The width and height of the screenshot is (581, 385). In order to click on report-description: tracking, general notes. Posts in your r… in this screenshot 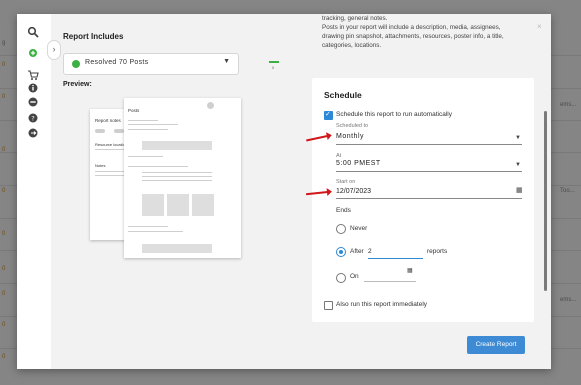, I will do `click(424, 32)`.